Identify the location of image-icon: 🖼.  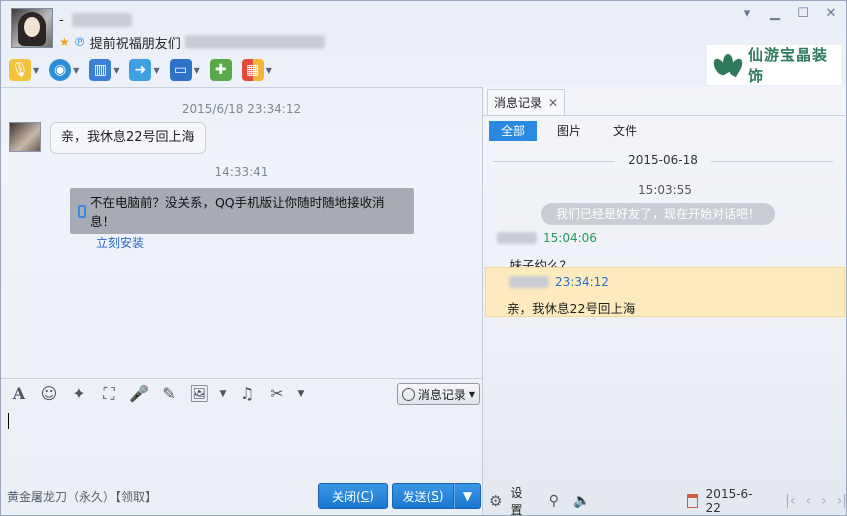
(199, 393).